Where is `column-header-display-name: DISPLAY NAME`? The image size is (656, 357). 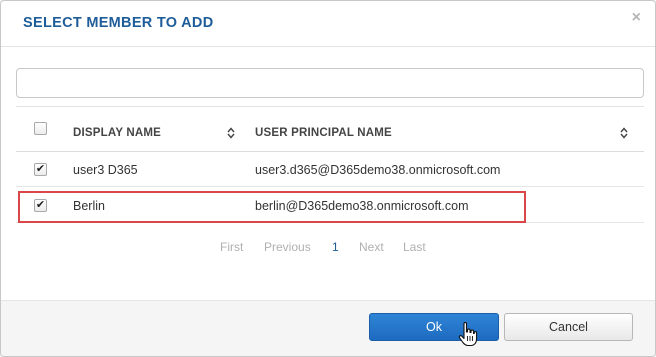 column-header-display-name: DISPLAY NAME is located at coordinates (117, 133).